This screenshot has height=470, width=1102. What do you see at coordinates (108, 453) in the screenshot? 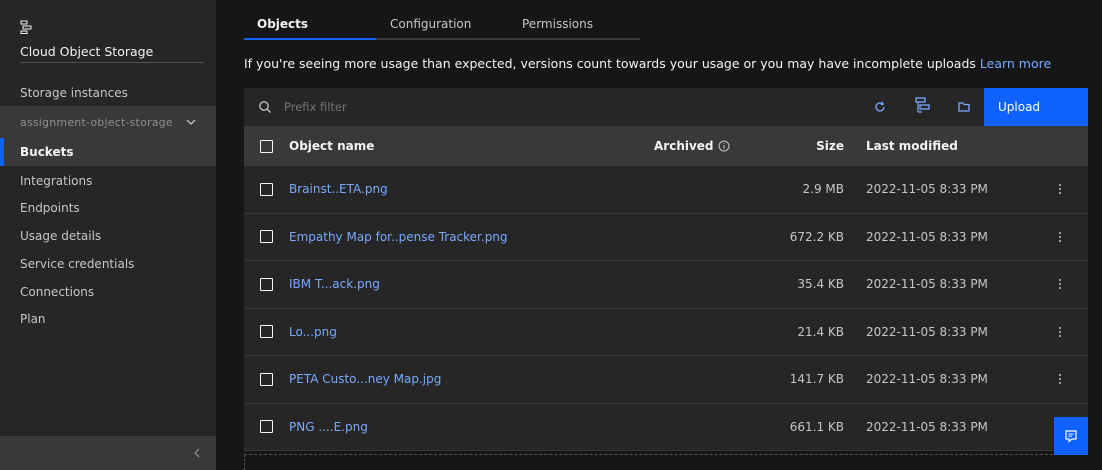
I see `sidebar-collapse-button` at bounding box center [108, 453].